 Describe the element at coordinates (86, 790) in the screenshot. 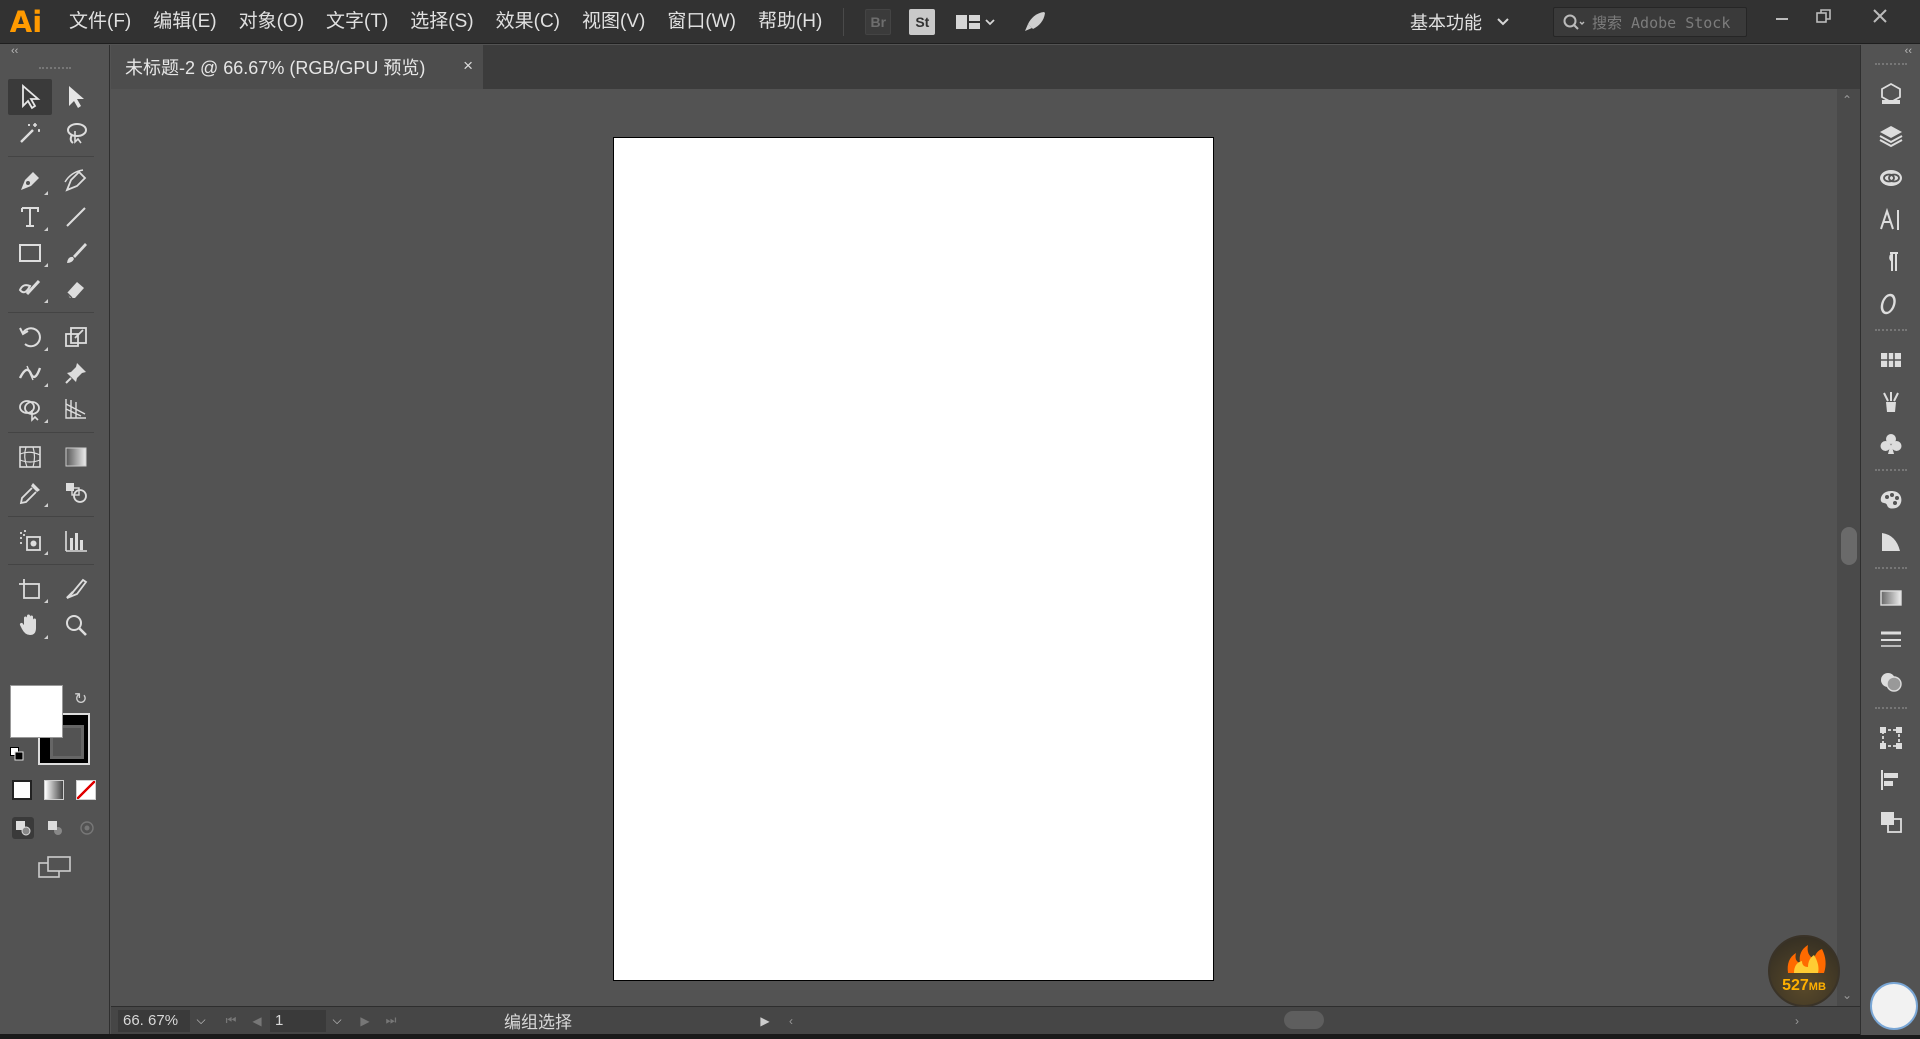

I see `none-button` at that location.